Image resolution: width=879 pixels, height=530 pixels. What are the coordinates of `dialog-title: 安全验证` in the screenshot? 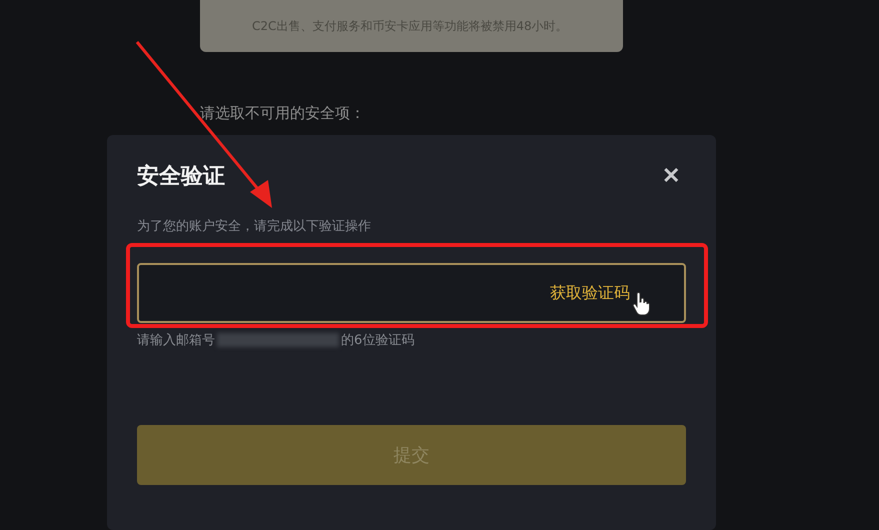 It's located at (181, 177).